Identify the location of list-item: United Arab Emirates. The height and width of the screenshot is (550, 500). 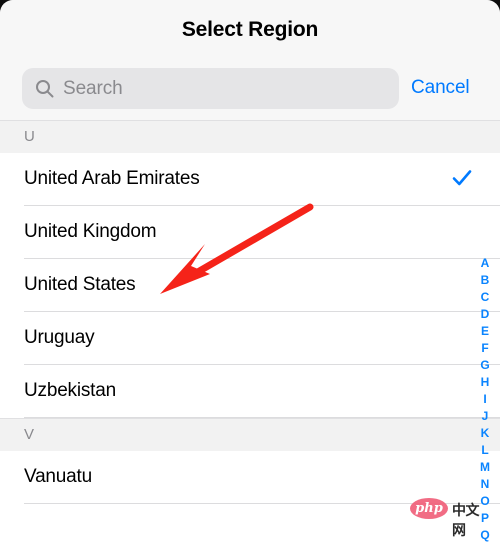
(250, 179).